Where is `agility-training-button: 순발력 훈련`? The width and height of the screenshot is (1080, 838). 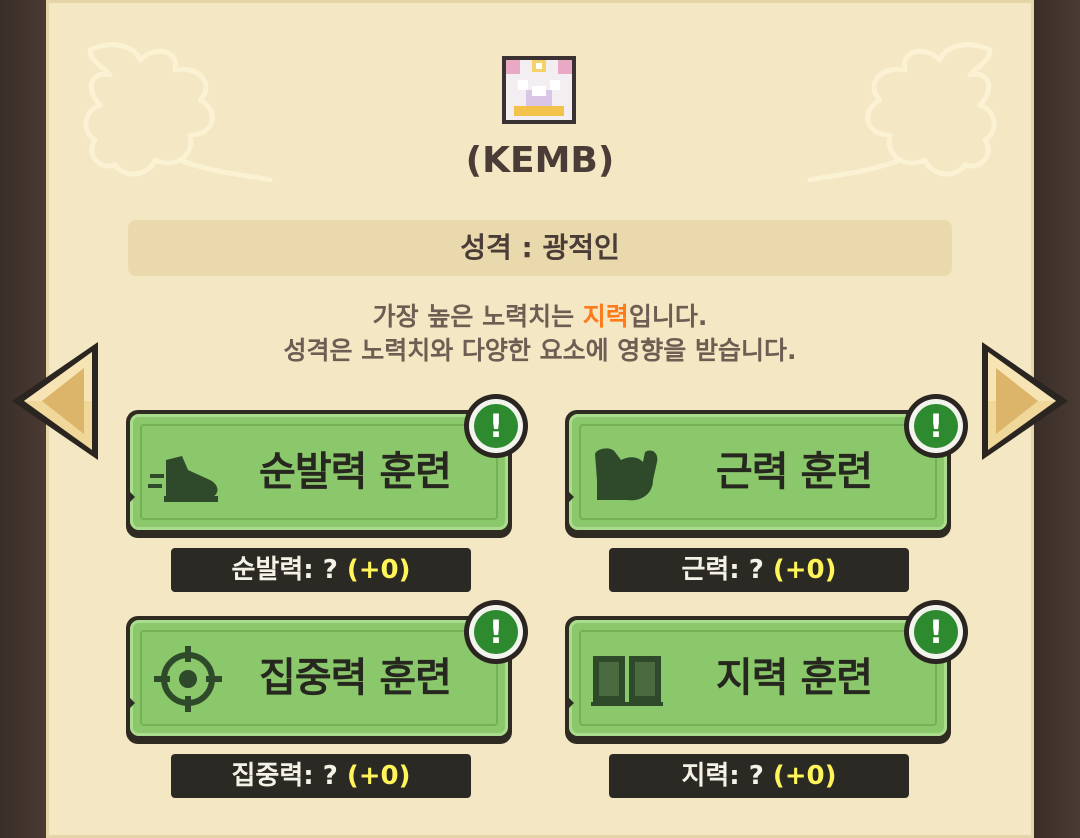 agility-training-button: 순발력 훈련 is located at coordinates (319, 474).